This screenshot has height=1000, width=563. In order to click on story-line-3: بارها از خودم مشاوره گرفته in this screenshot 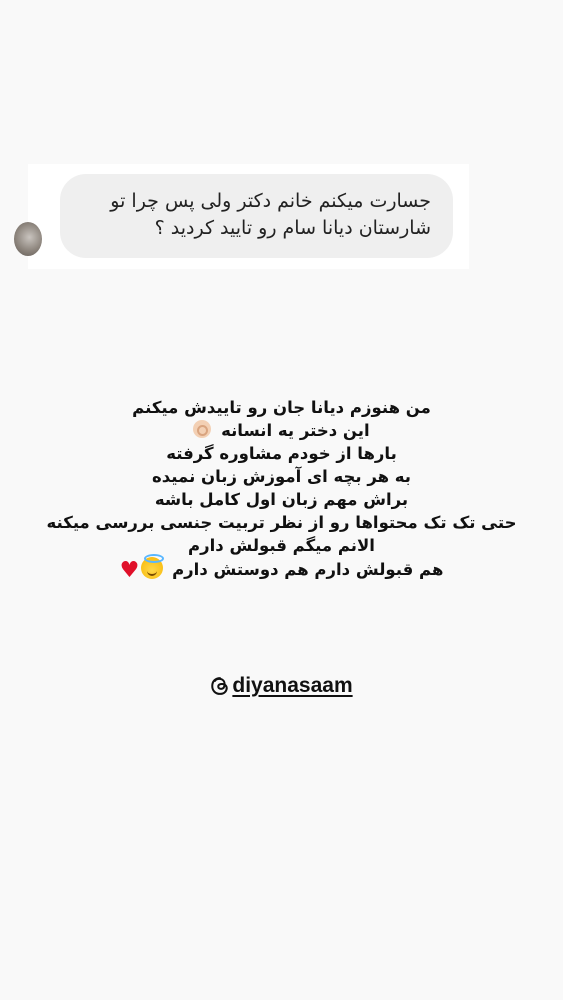, I will do `click(281, 453)`.